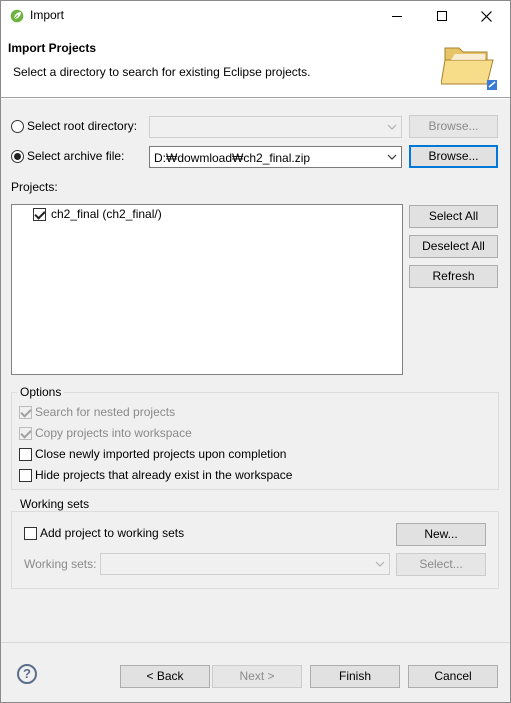  I want to click on folder-open-icon, so click(469, 65).